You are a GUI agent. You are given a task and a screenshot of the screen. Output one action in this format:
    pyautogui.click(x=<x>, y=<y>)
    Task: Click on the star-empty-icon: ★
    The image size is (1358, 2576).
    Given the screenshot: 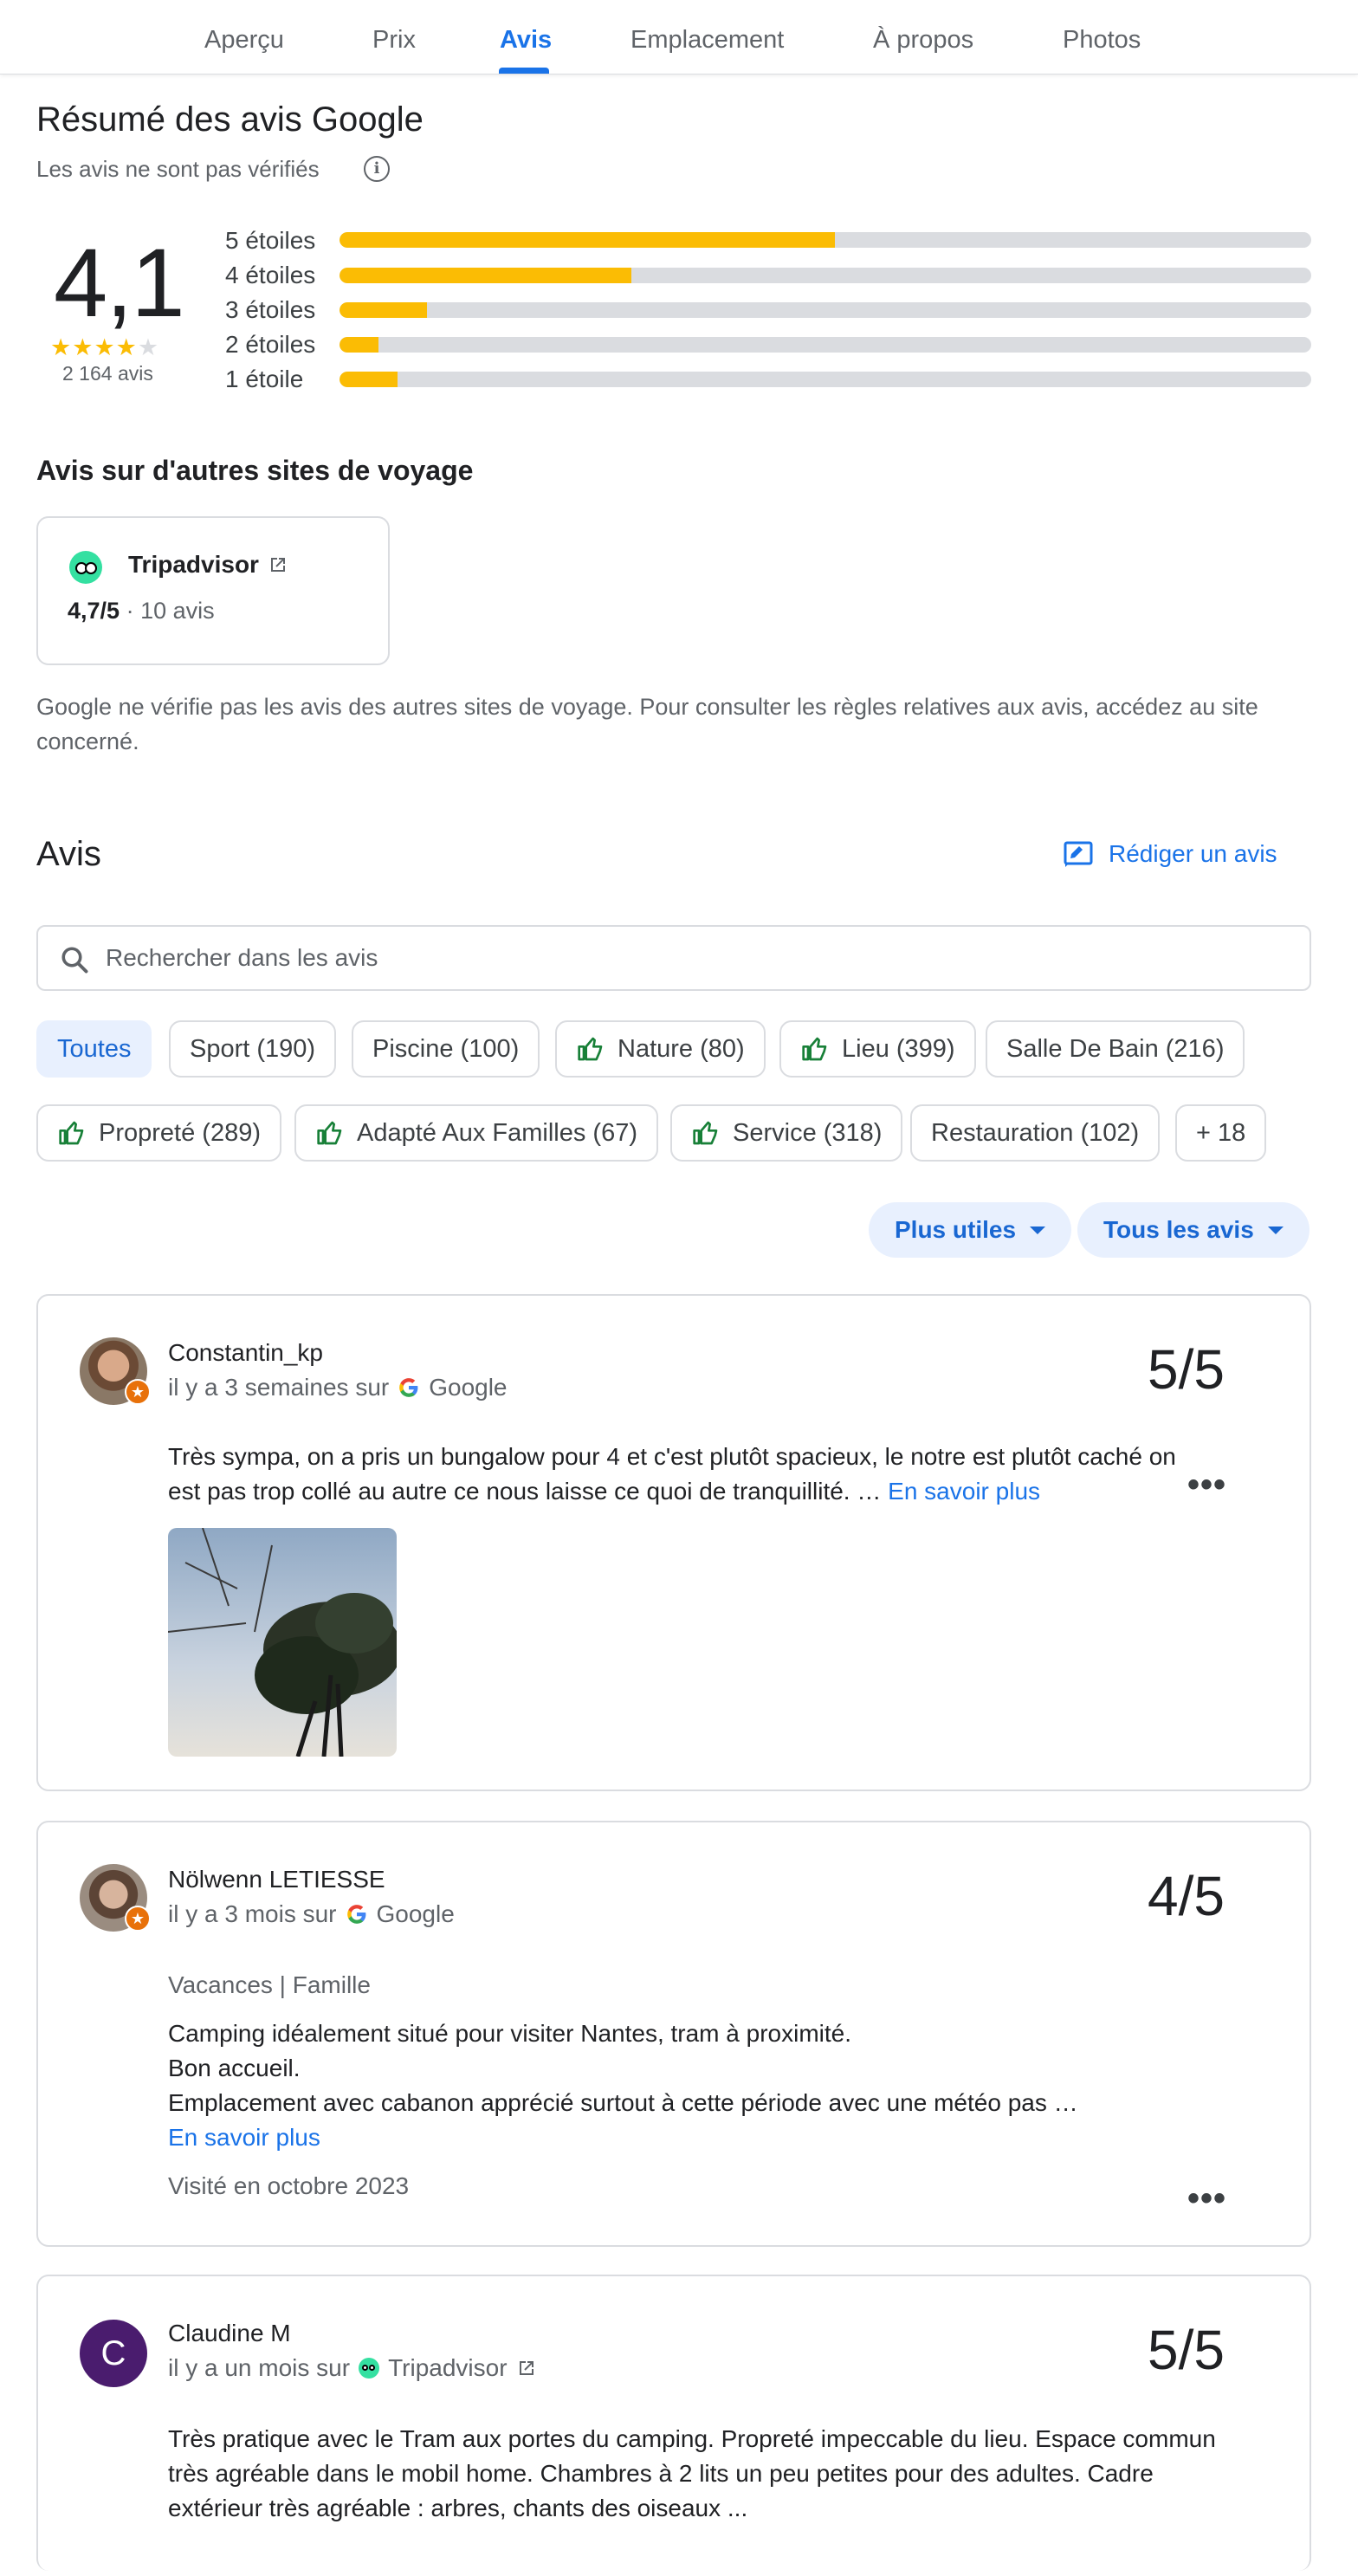 What is the action you would take?
    pyautogui.click(x=148, y=347)
    